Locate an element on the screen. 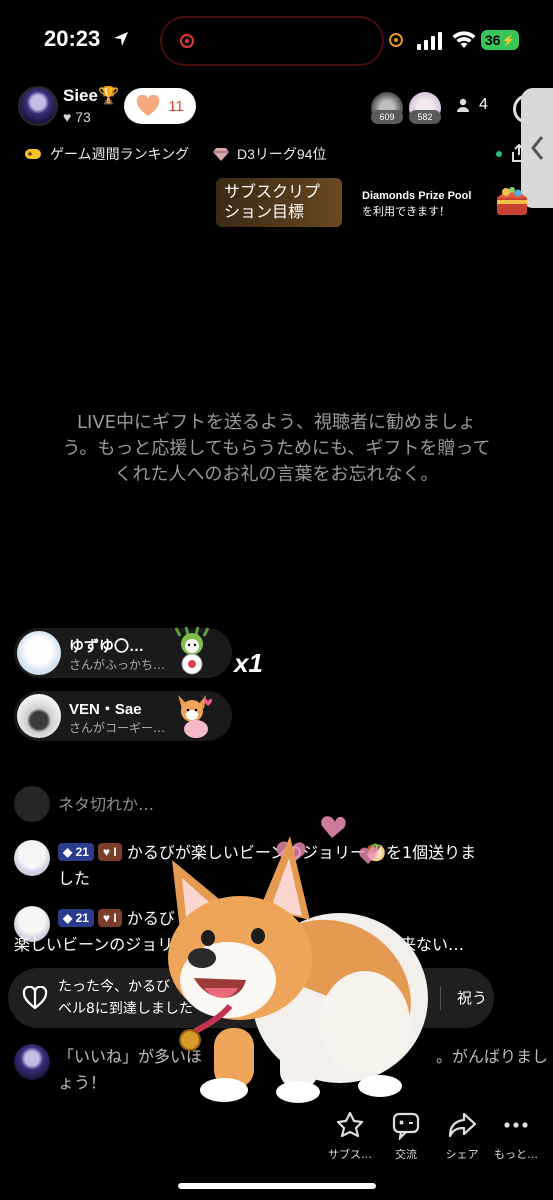 The height and width of the screenshot is (1200, 553). viewer-count-value: 4 is located at coordinates (483, 104).